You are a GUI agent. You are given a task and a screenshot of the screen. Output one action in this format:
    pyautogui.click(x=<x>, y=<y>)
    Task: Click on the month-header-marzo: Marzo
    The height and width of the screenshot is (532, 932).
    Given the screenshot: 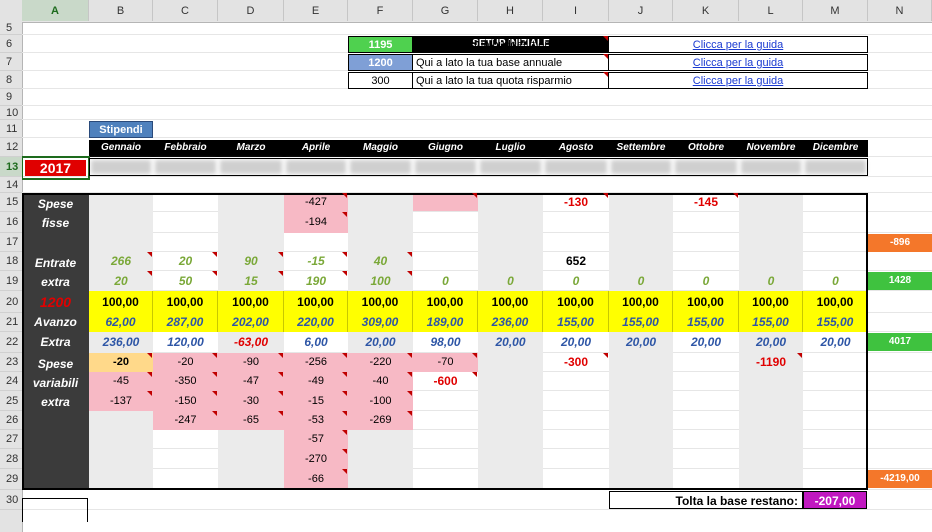 What is the action you would take?
    pyautogui.click(x=251, y=148)
    